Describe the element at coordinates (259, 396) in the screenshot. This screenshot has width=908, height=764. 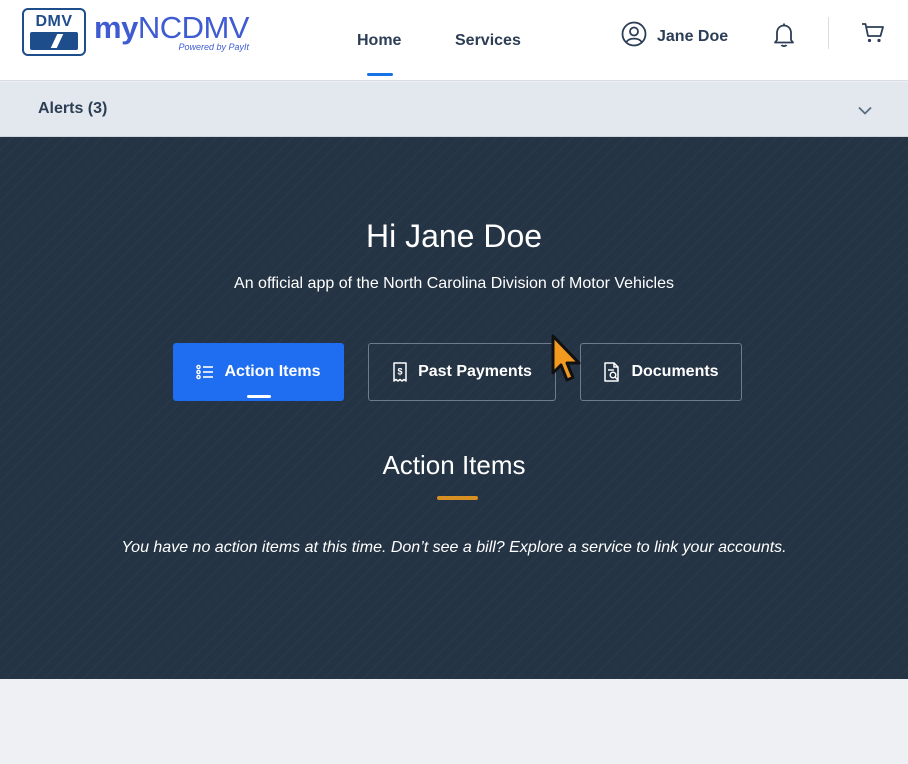
I see `tab-active-indicator` at that location.